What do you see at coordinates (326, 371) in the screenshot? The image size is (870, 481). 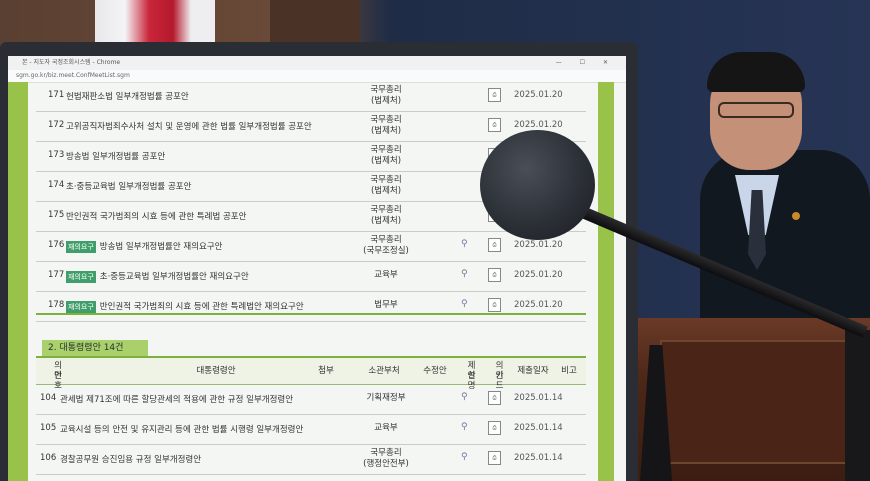 I see `header-attach: 첨부` at bounding box center [326, 371].